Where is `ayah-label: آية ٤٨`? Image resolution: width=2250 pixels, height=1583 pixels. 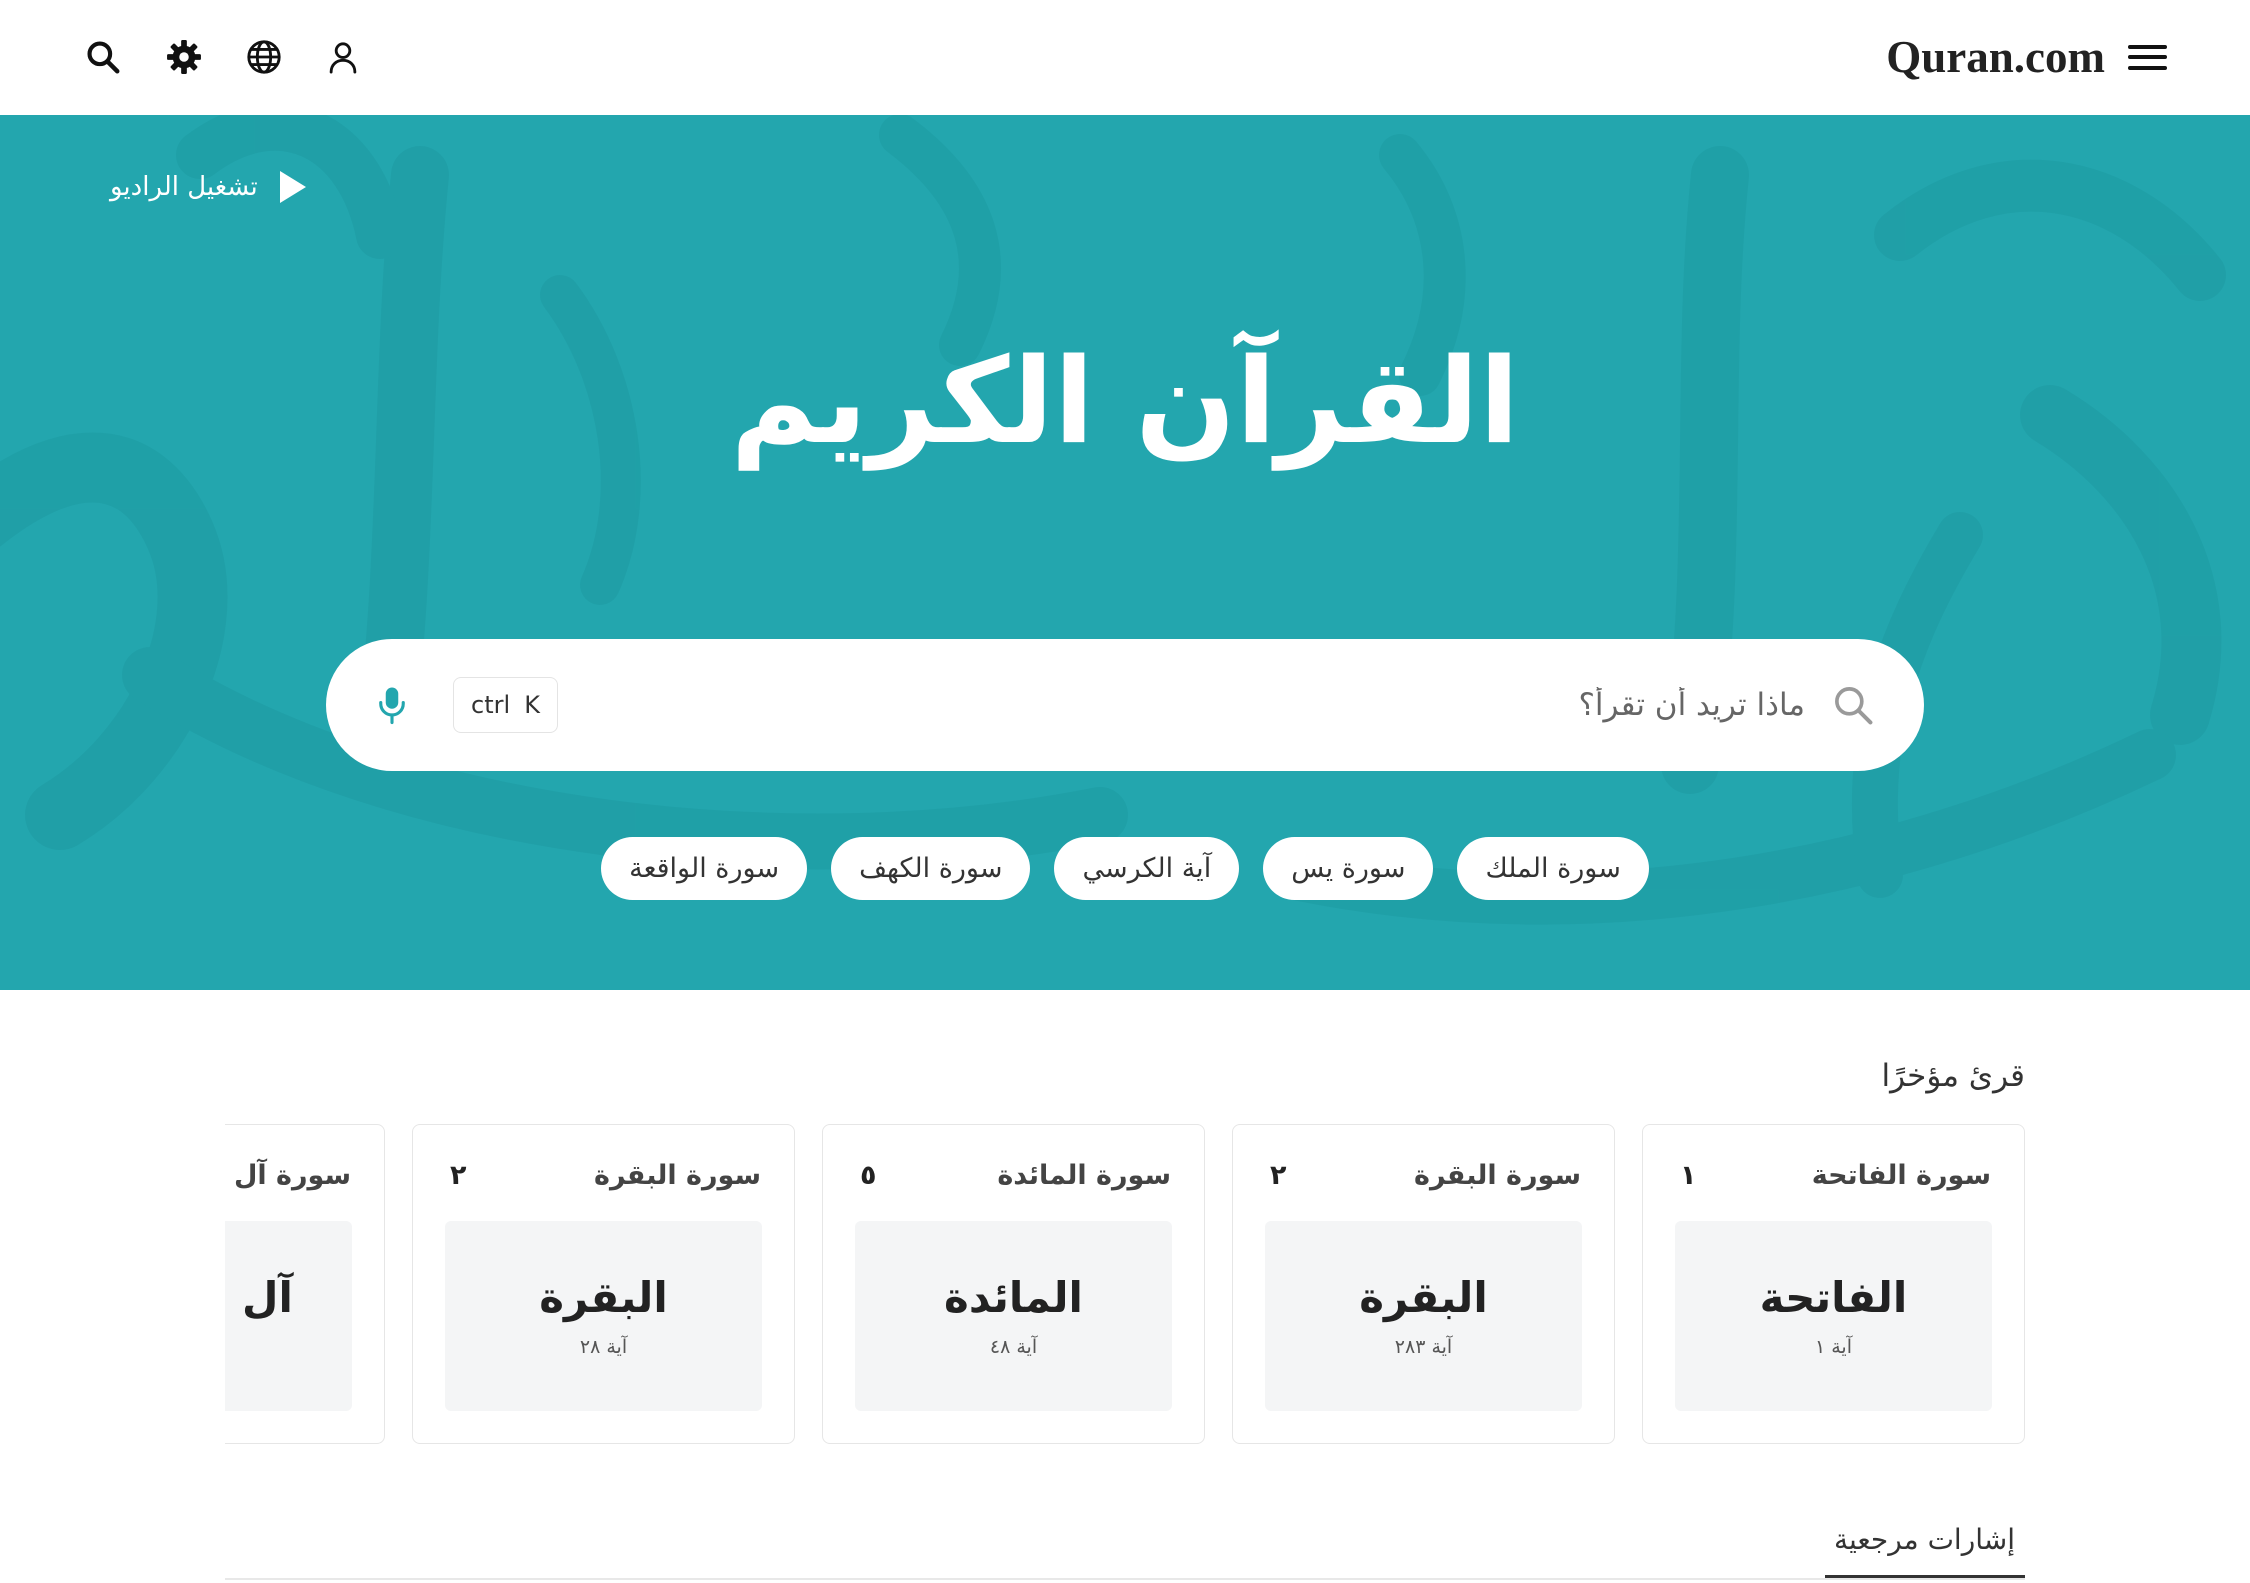
ayah-label: آية ٤٨ is located at coordinates (1013, 1347).